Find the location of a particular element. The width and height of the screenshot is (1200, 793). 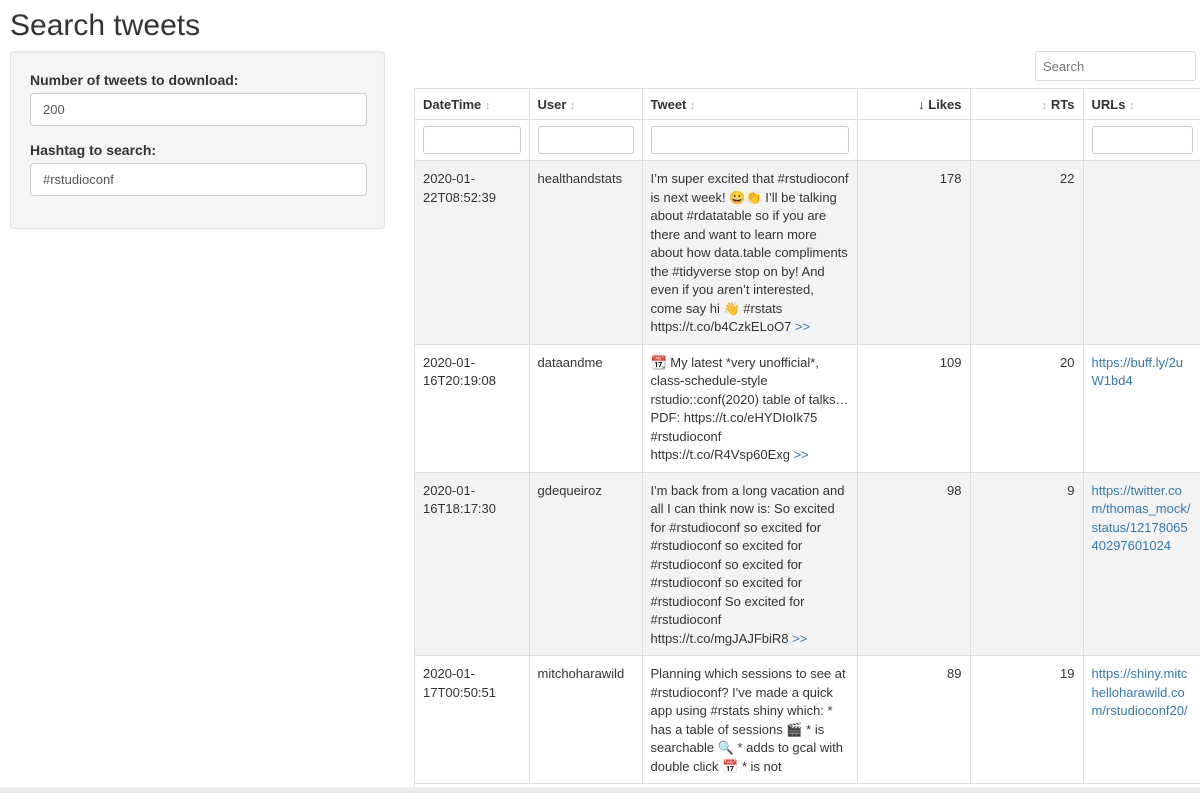

cell-datetime: 2020-01-17T00:50:51 is located at coordinates (472, 719).